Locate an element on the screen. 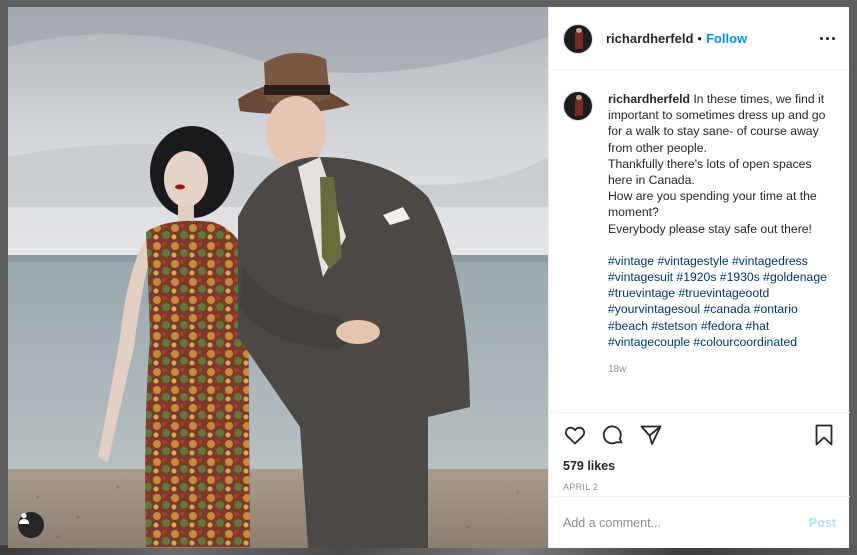 The height and width of the screenshot is (555, 857). caption-age: 18w is located at coordinates (617, 370).